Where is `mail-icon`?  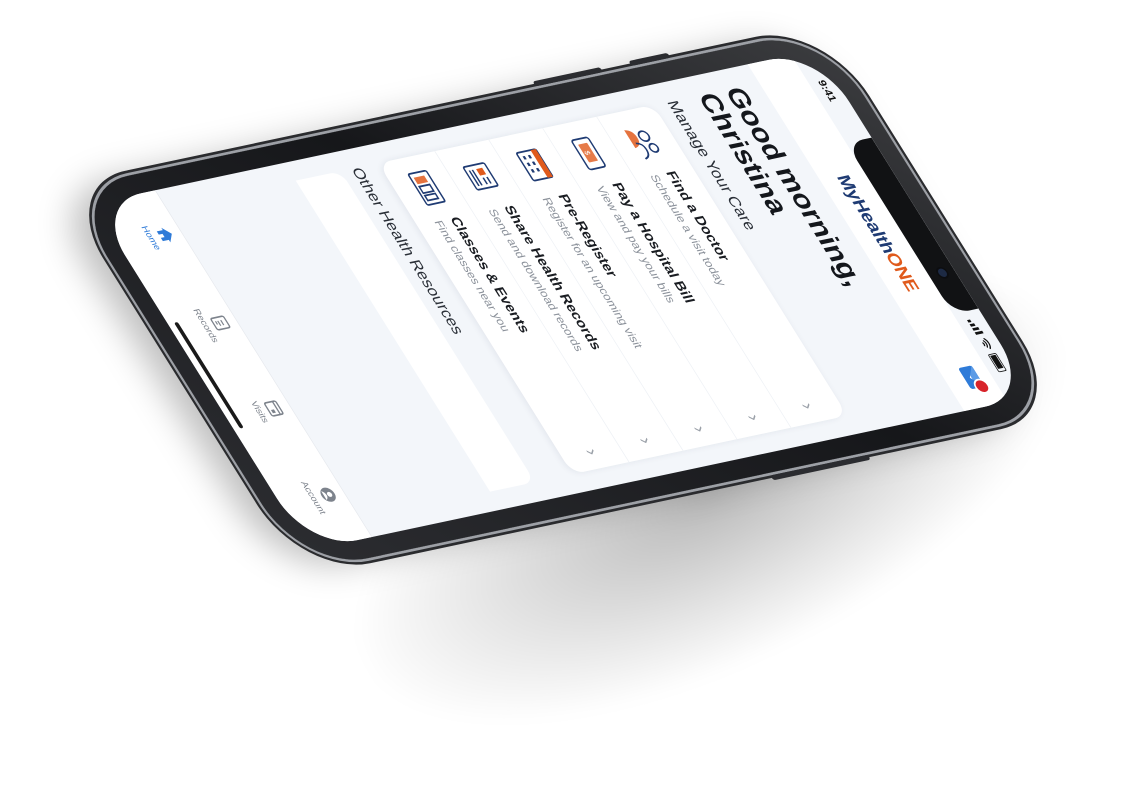 mail-icon is located at coordinates (975, 380).